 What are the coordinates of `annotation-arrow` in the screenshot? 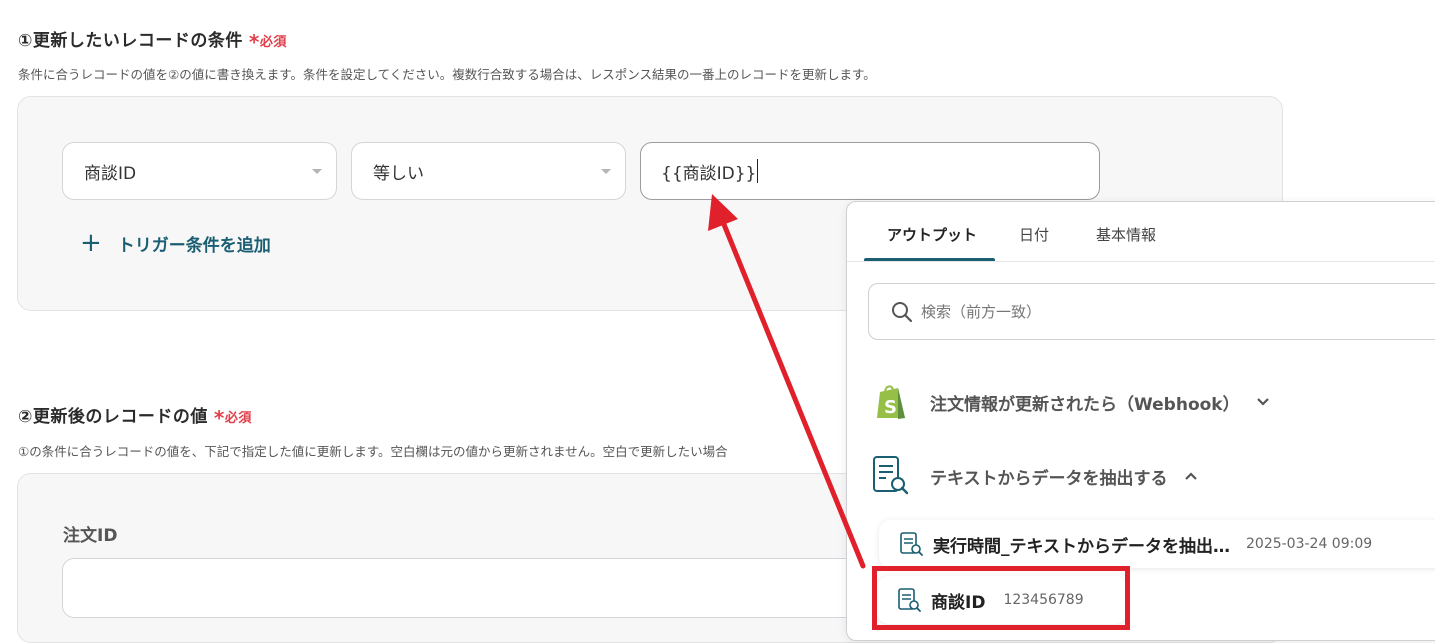 It's located at (787, 381).